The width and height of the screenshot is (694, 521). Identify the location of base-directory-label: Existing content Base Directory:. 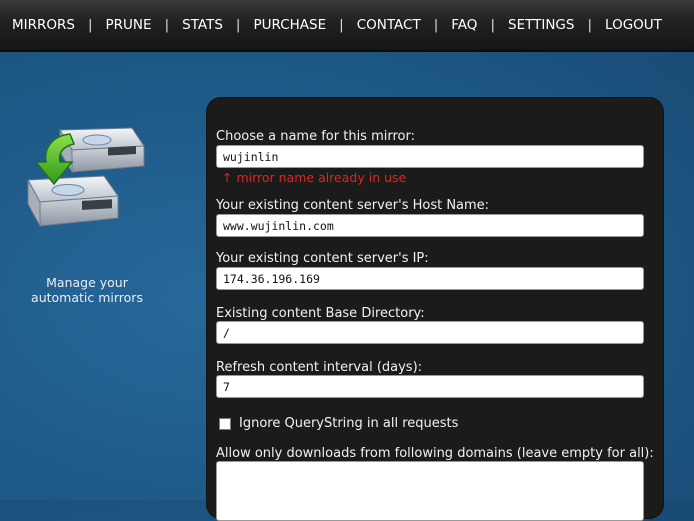
(320, 313).